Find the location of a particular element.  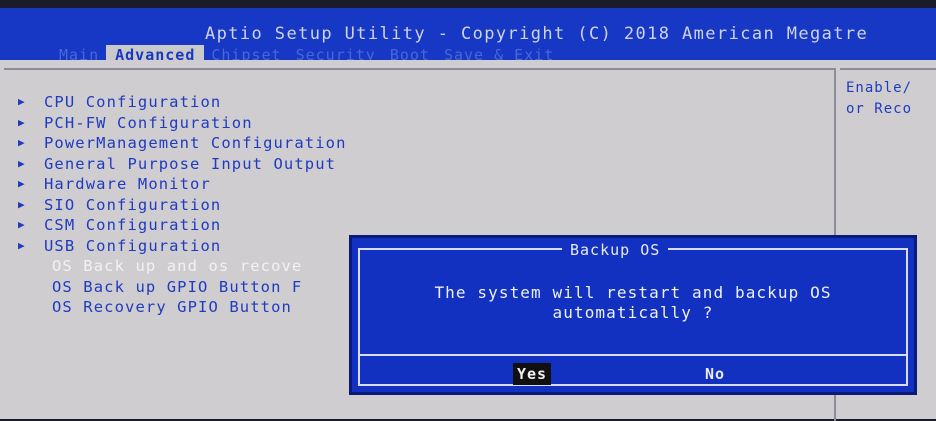

menu-item-powermanagement-configuration: ▶ PowerManagement Configuration is located at coordinates (182, 143).